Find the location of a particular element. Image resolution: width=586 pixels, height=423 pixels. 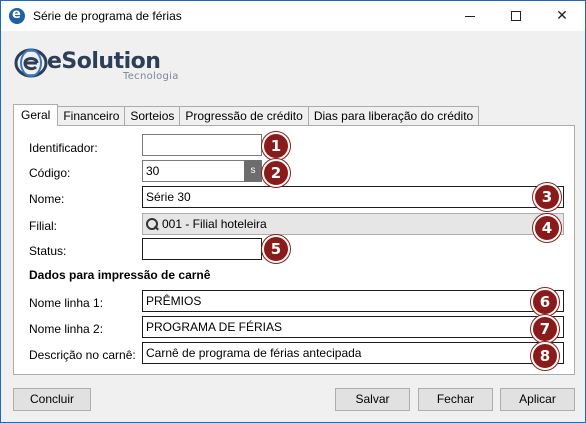

concluir-button: Concluir is located at coordinates (52, 399).